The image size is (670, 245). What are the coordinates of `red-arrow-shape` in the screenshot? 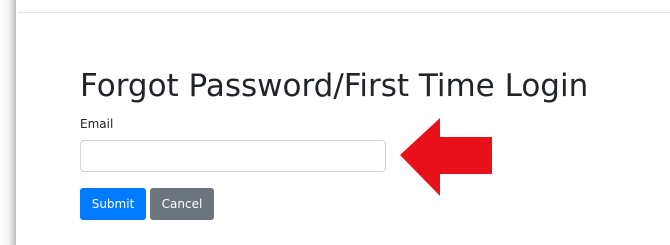 It's located at (446, 157).